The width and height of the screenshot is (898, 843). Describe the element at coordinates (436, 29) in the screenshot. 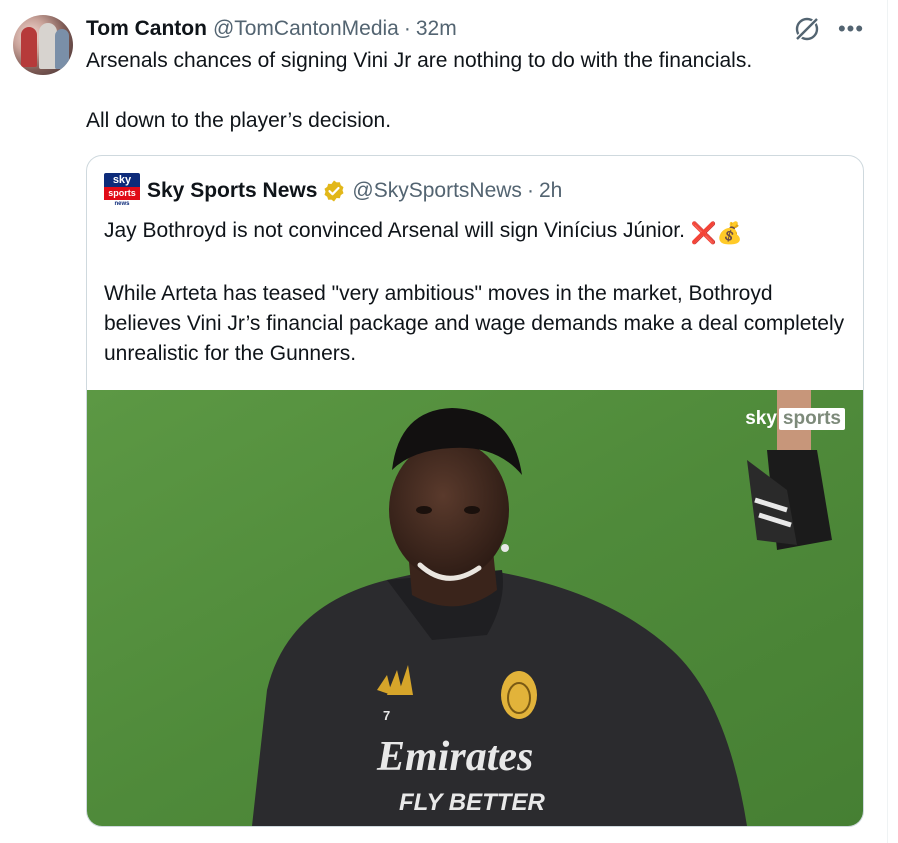

I see `tweet-timestamp: 32m` at that location.